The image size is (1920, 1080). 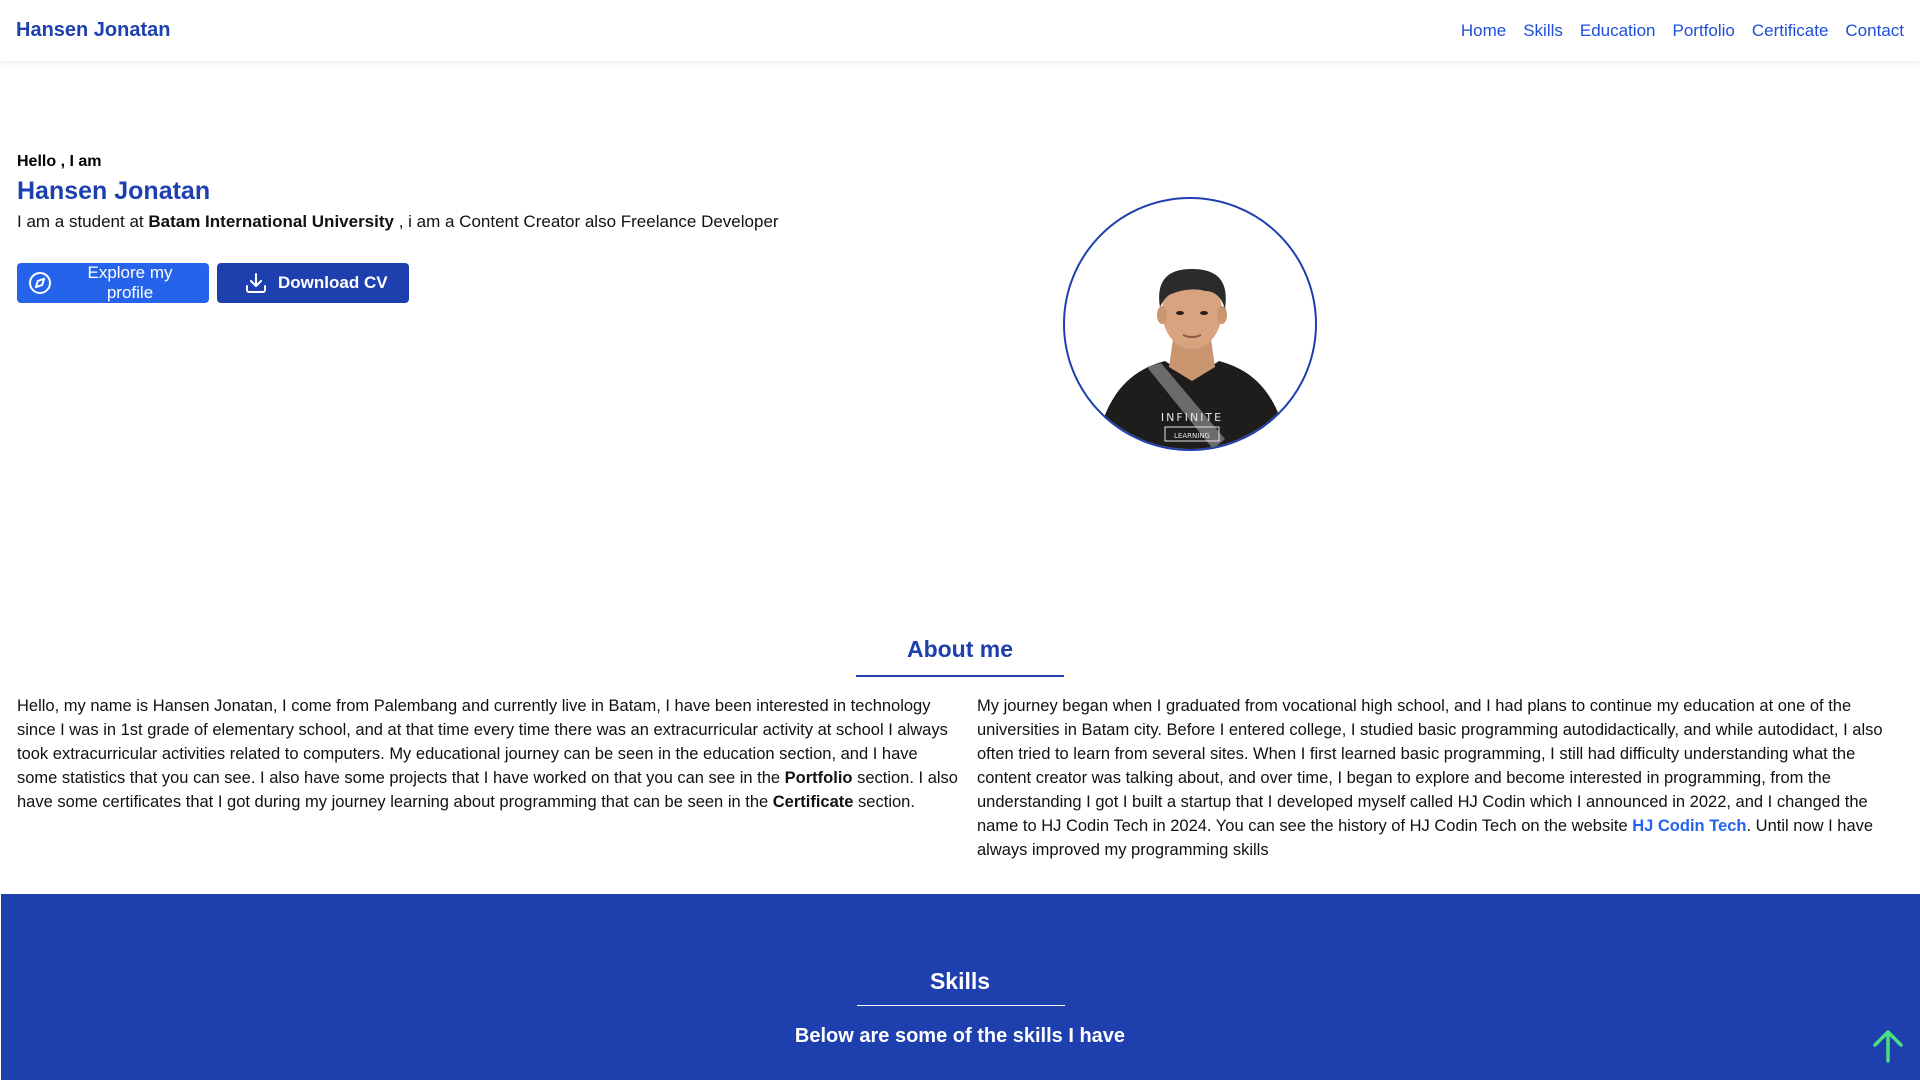 What do you see at coordinates (40, 283) in the screenshot?
I see `compass-icon` at bounding box center [40, 283].